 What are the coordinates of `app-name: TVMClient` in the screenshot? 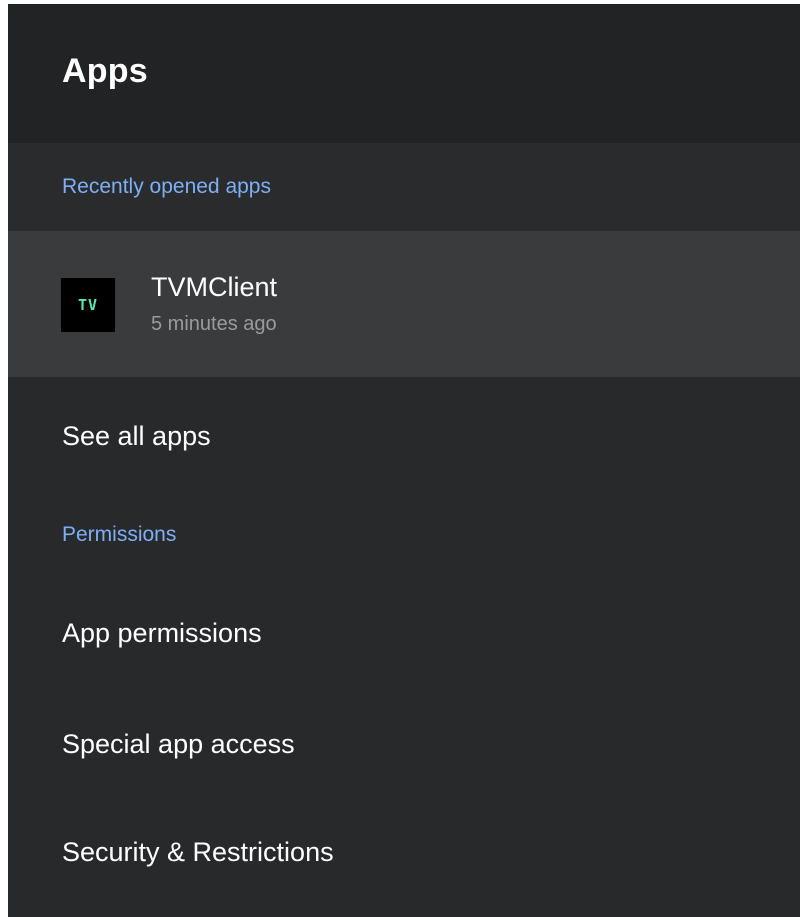 It's located at (214, 287).